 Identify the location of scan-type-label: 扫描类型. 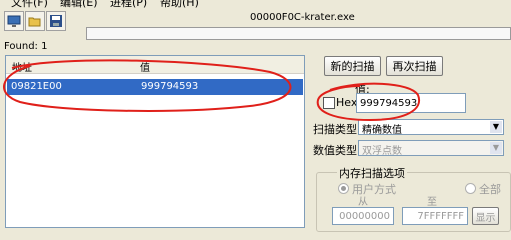
(335, 129).